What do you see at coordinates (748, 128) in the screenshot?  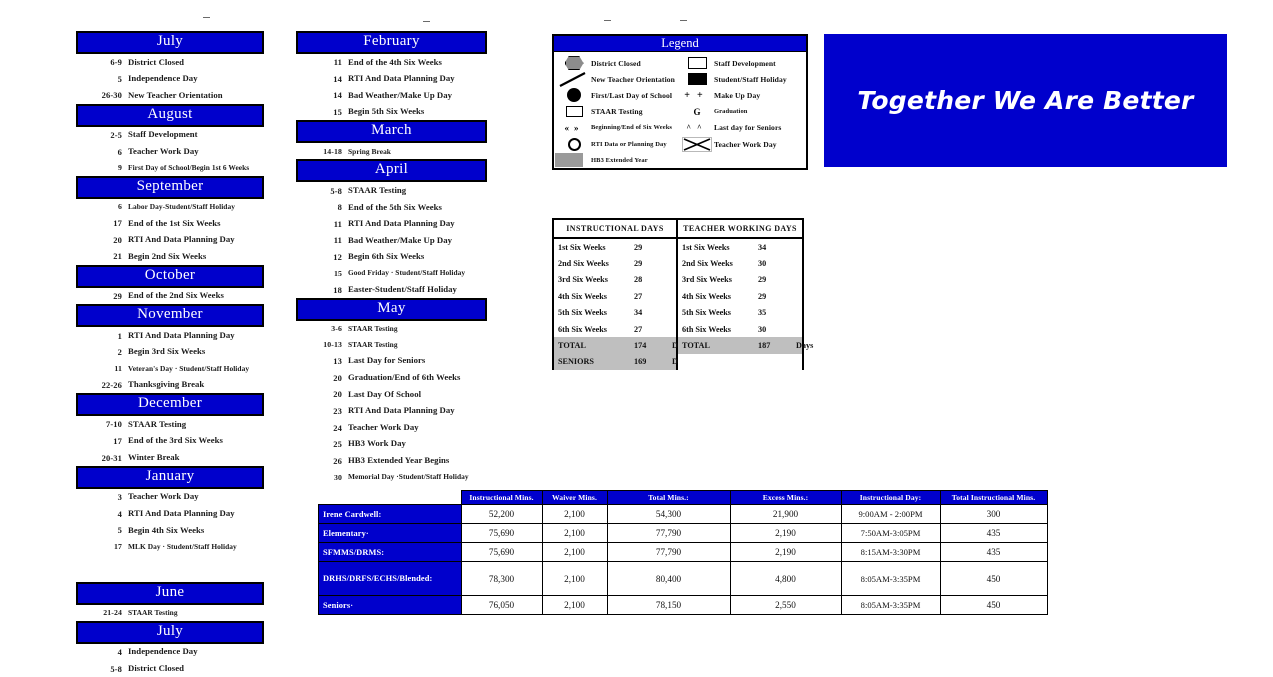 I see `legend-item-label: Last day for Seniors` at bounding box center [748, 128].